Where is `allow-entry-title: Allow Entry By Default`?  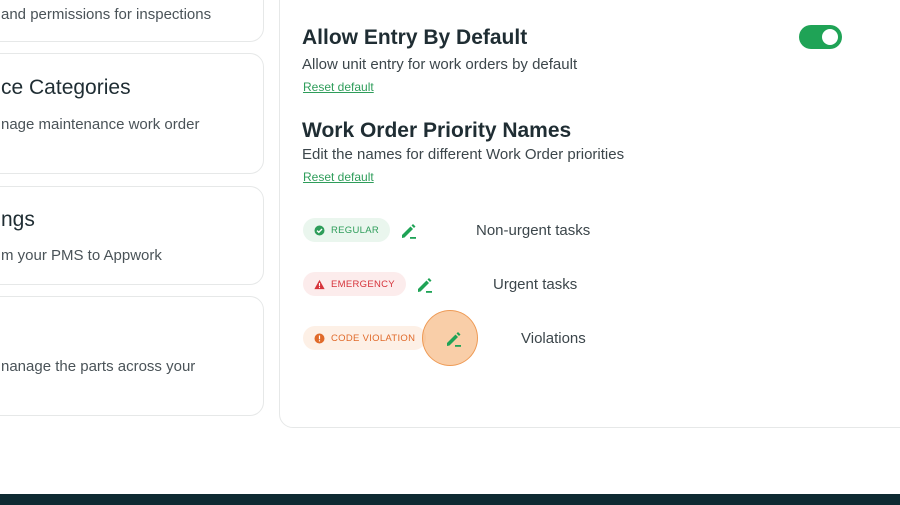
allow-entry-title: Allow Entry By Default is located at coordinates (415, 37).